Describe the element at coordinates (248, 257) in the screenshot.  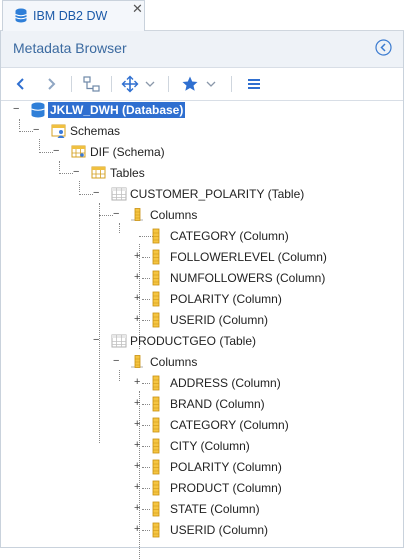
I see `column-label: FOLLOWERLEVEL (Column)` at that location.